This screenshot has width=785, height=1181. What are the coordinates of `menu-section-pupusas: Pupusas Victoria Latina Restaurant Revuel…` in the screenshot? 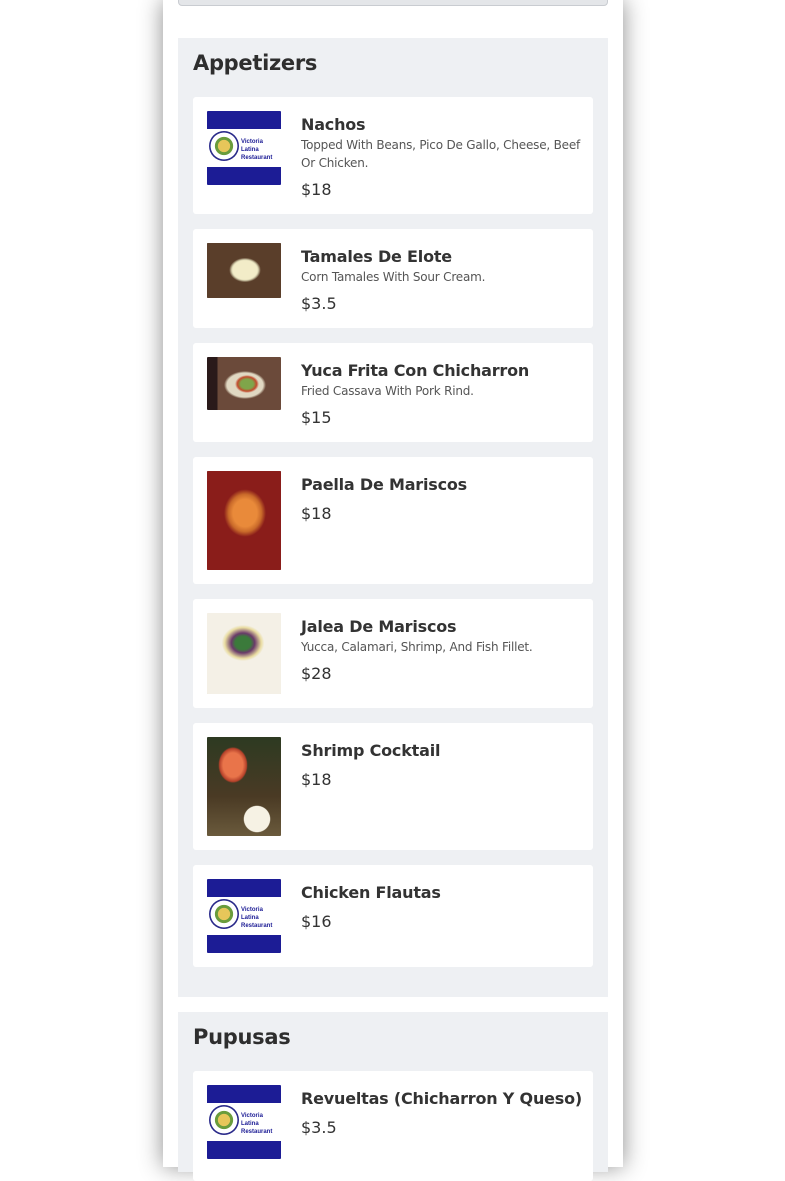 It's located at (393, 1096).